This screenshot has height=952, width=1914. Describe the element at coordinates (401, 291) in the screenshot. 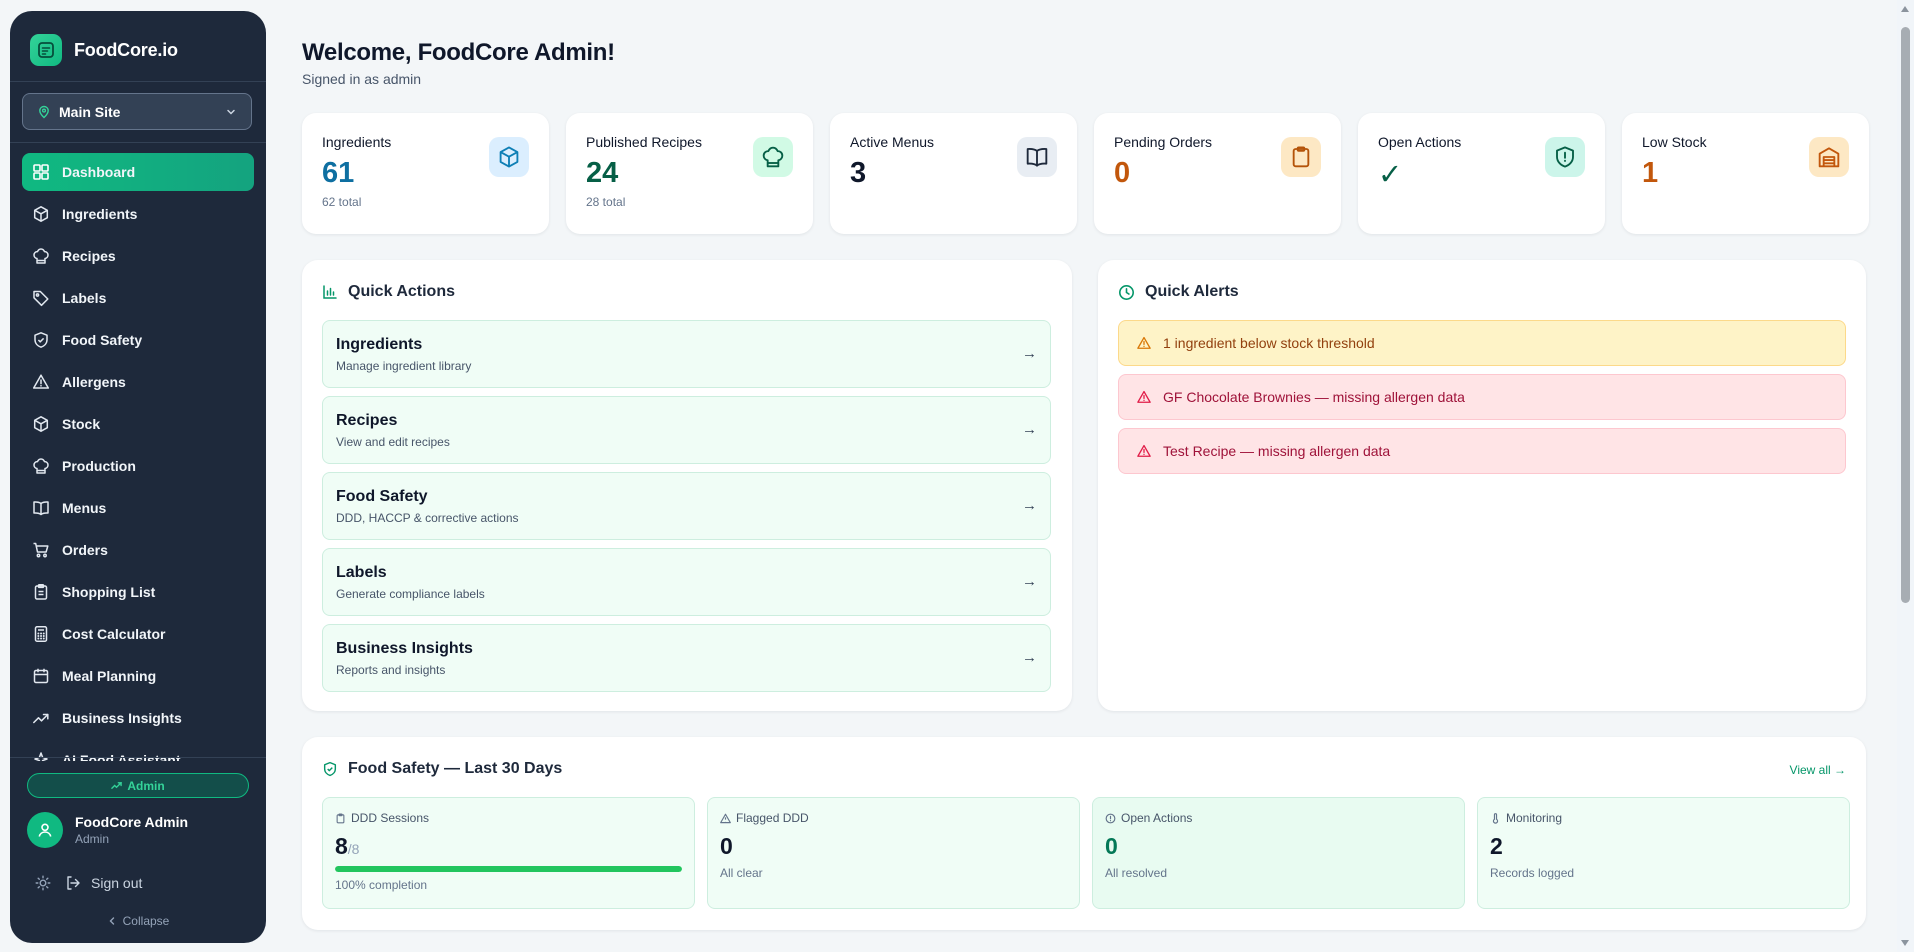

I see `quick-actions-title: Quick Actions` at that location.